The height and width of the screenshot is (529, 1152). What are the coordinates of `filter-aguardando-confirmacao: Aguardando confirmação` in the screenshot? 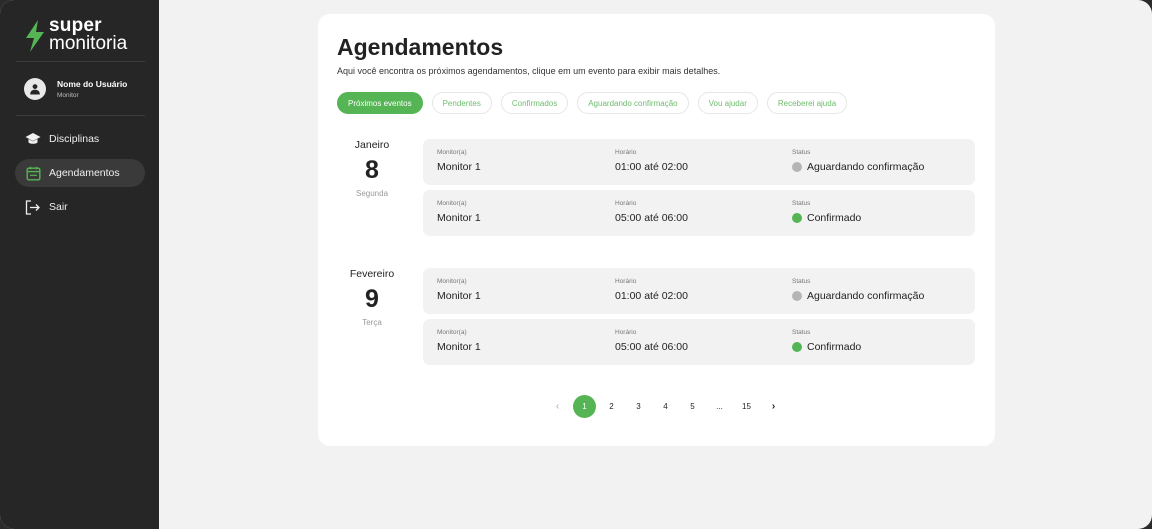 It's located at (633, 103).